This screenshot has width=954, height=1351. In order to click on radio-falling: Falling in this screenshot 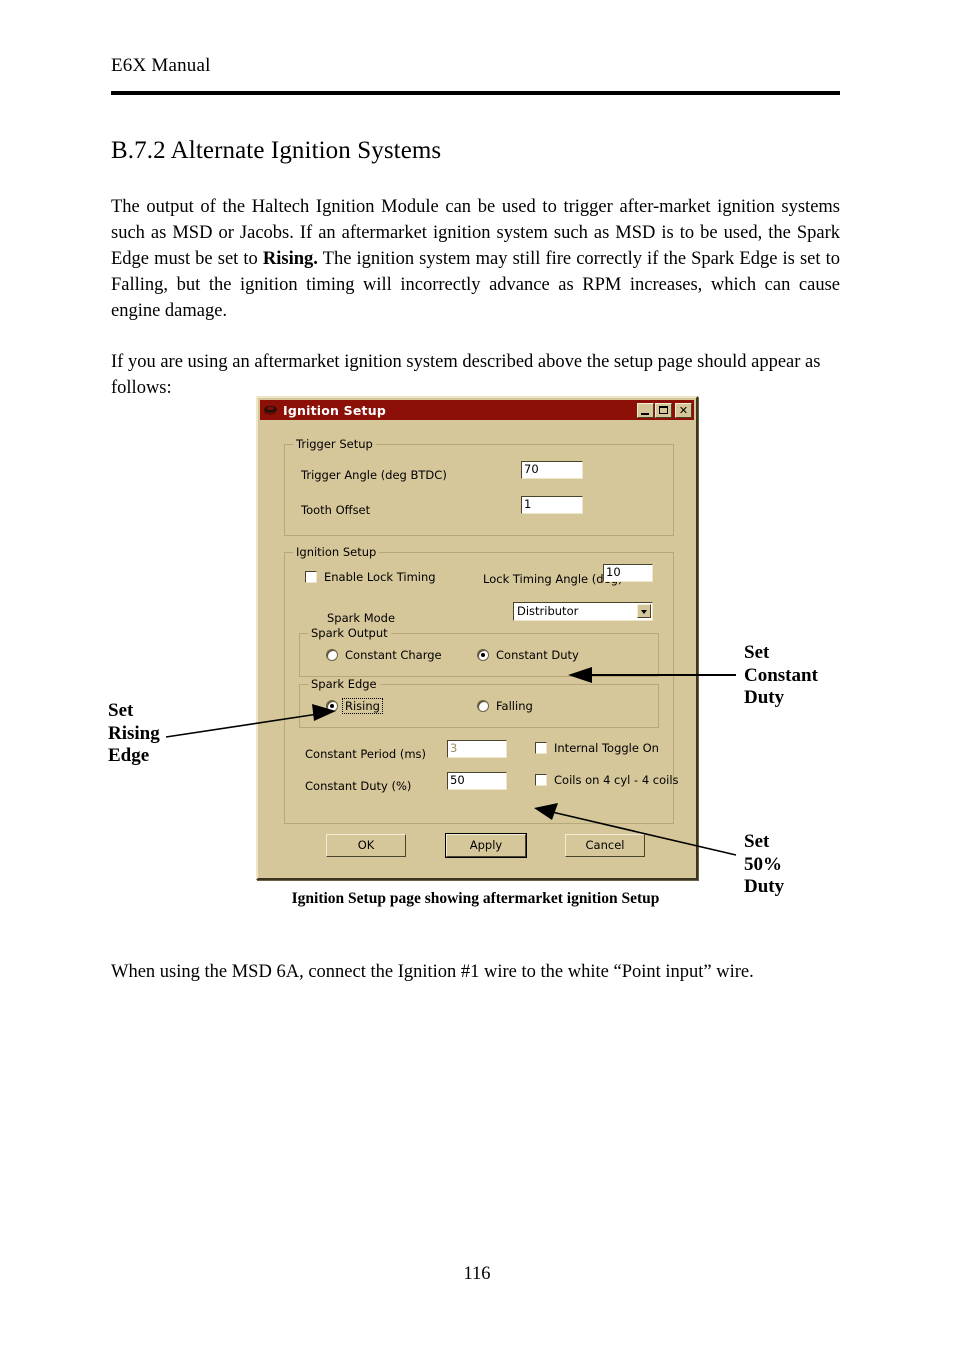, I will do `click(505, 706)`.